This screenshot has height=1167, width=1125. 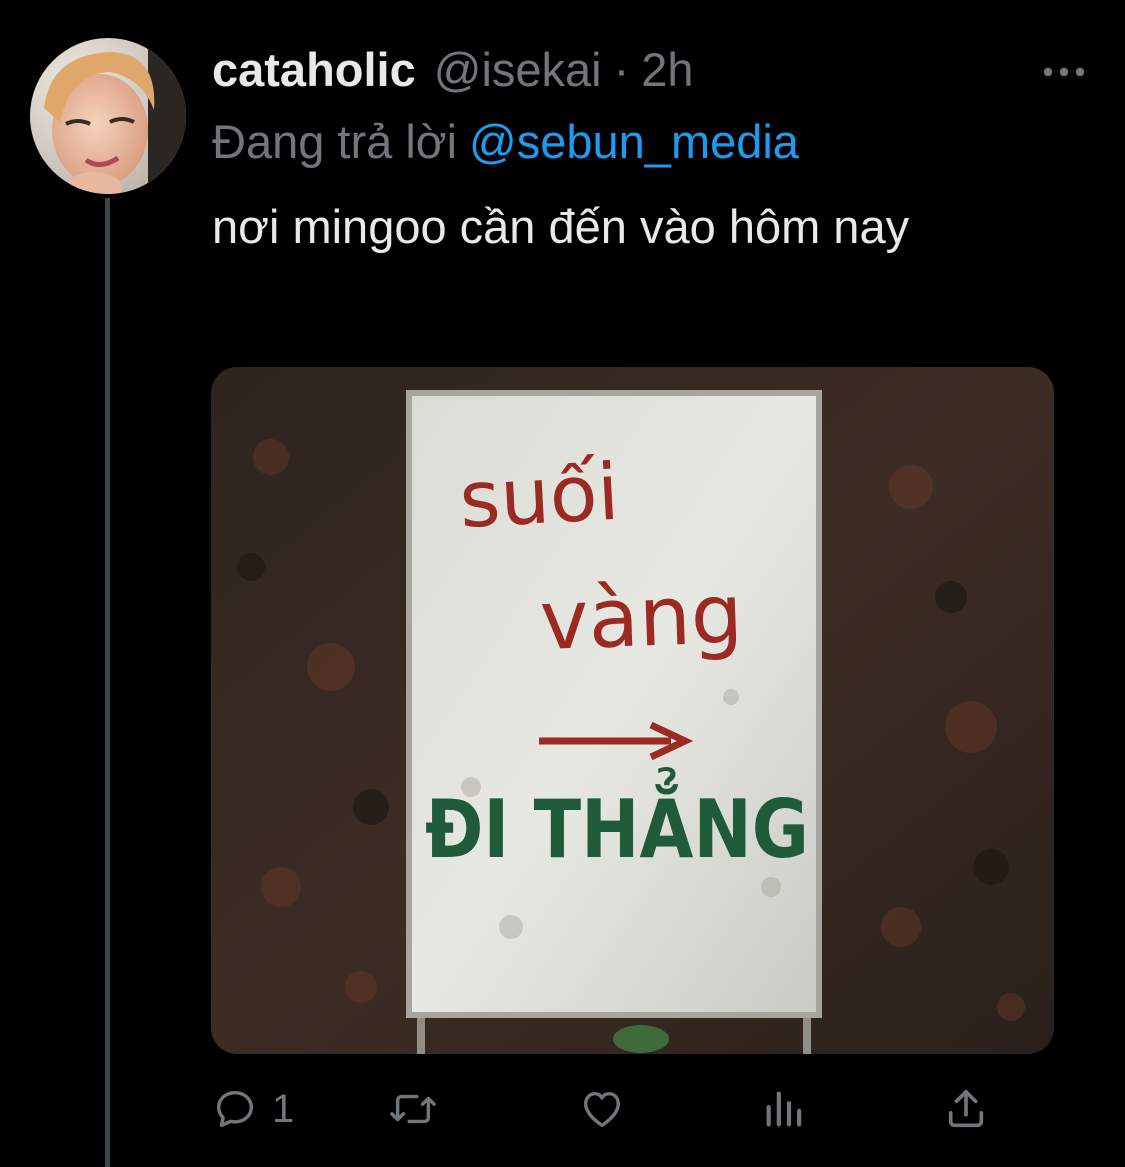 I want to click on thread-line, so click(x=107, y=682).